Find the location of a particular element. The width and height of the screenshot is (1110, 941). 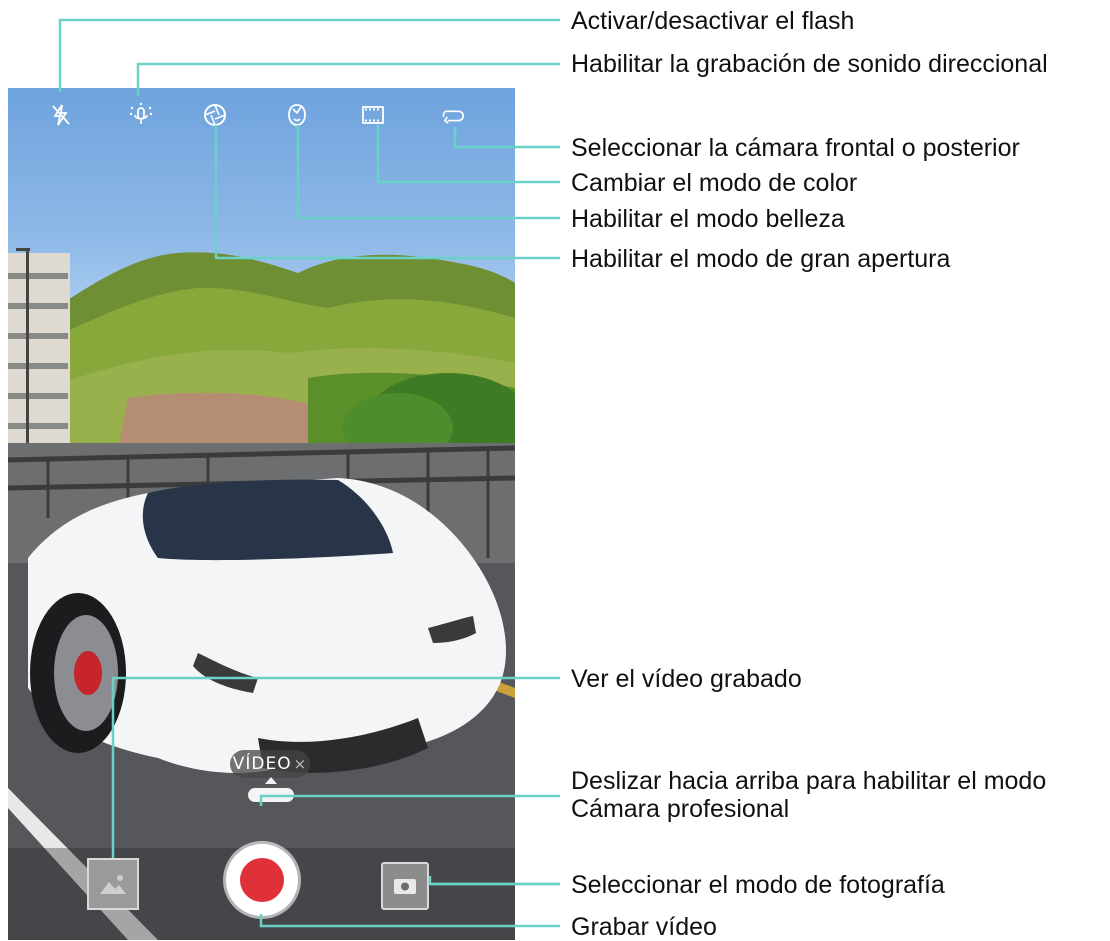

aperture-icon is located at coordinates (215, 115).